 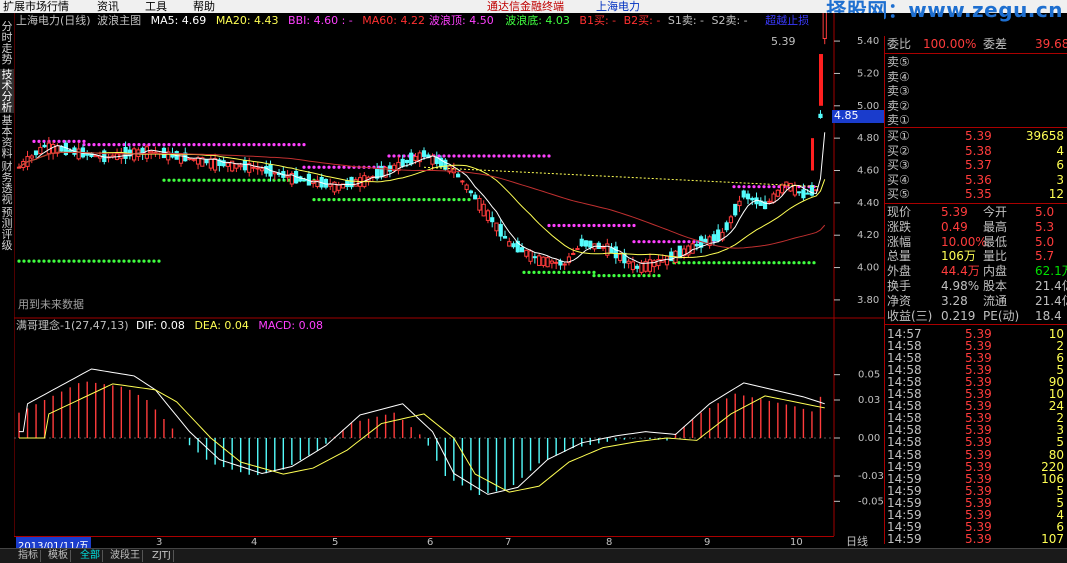 I want to click on tick-price: 5.39, so click(x=978, y=538).